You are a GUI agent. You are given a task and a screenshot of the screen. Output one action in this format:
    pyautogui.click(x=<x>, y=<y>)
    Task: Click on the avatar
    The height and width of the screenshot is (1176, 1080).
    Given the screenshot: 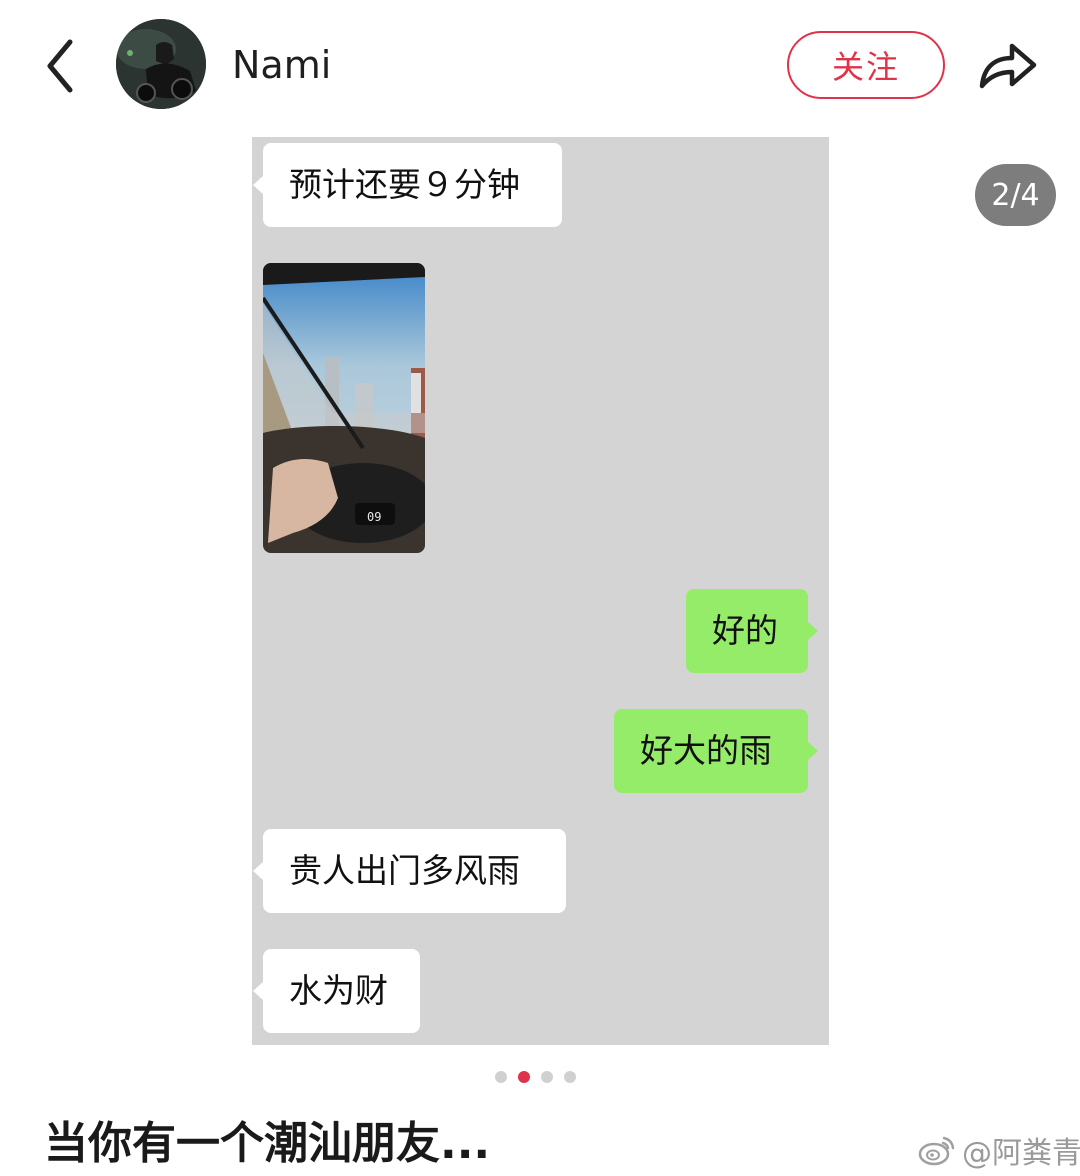 What is the action you would take?
    pyautogui.click(x=161, y=64)
    